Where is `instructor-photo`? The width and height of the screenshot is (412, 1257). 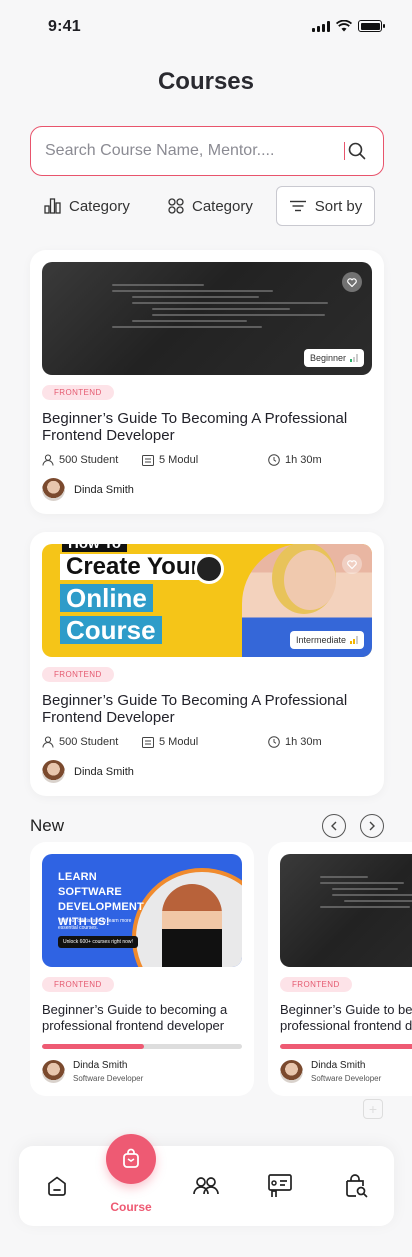
instructor-photo is located at coordinates (192, 925).